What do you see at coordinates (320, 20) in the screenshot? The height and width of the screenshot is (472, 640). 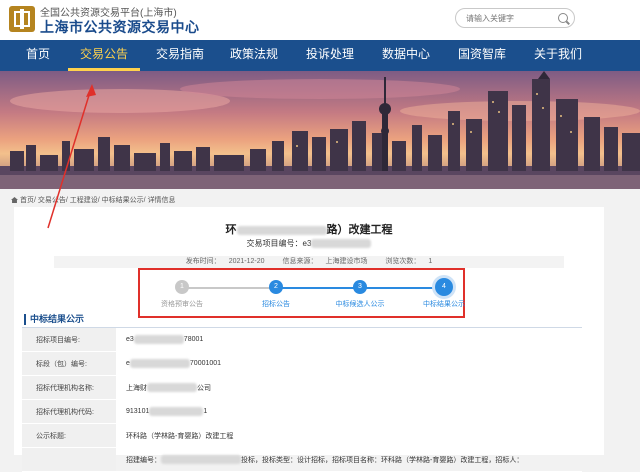 I see `site-header: 全国公共资源交易平台(上海市) 上海市公共资源交易中心` at bounding box center [320, 20].